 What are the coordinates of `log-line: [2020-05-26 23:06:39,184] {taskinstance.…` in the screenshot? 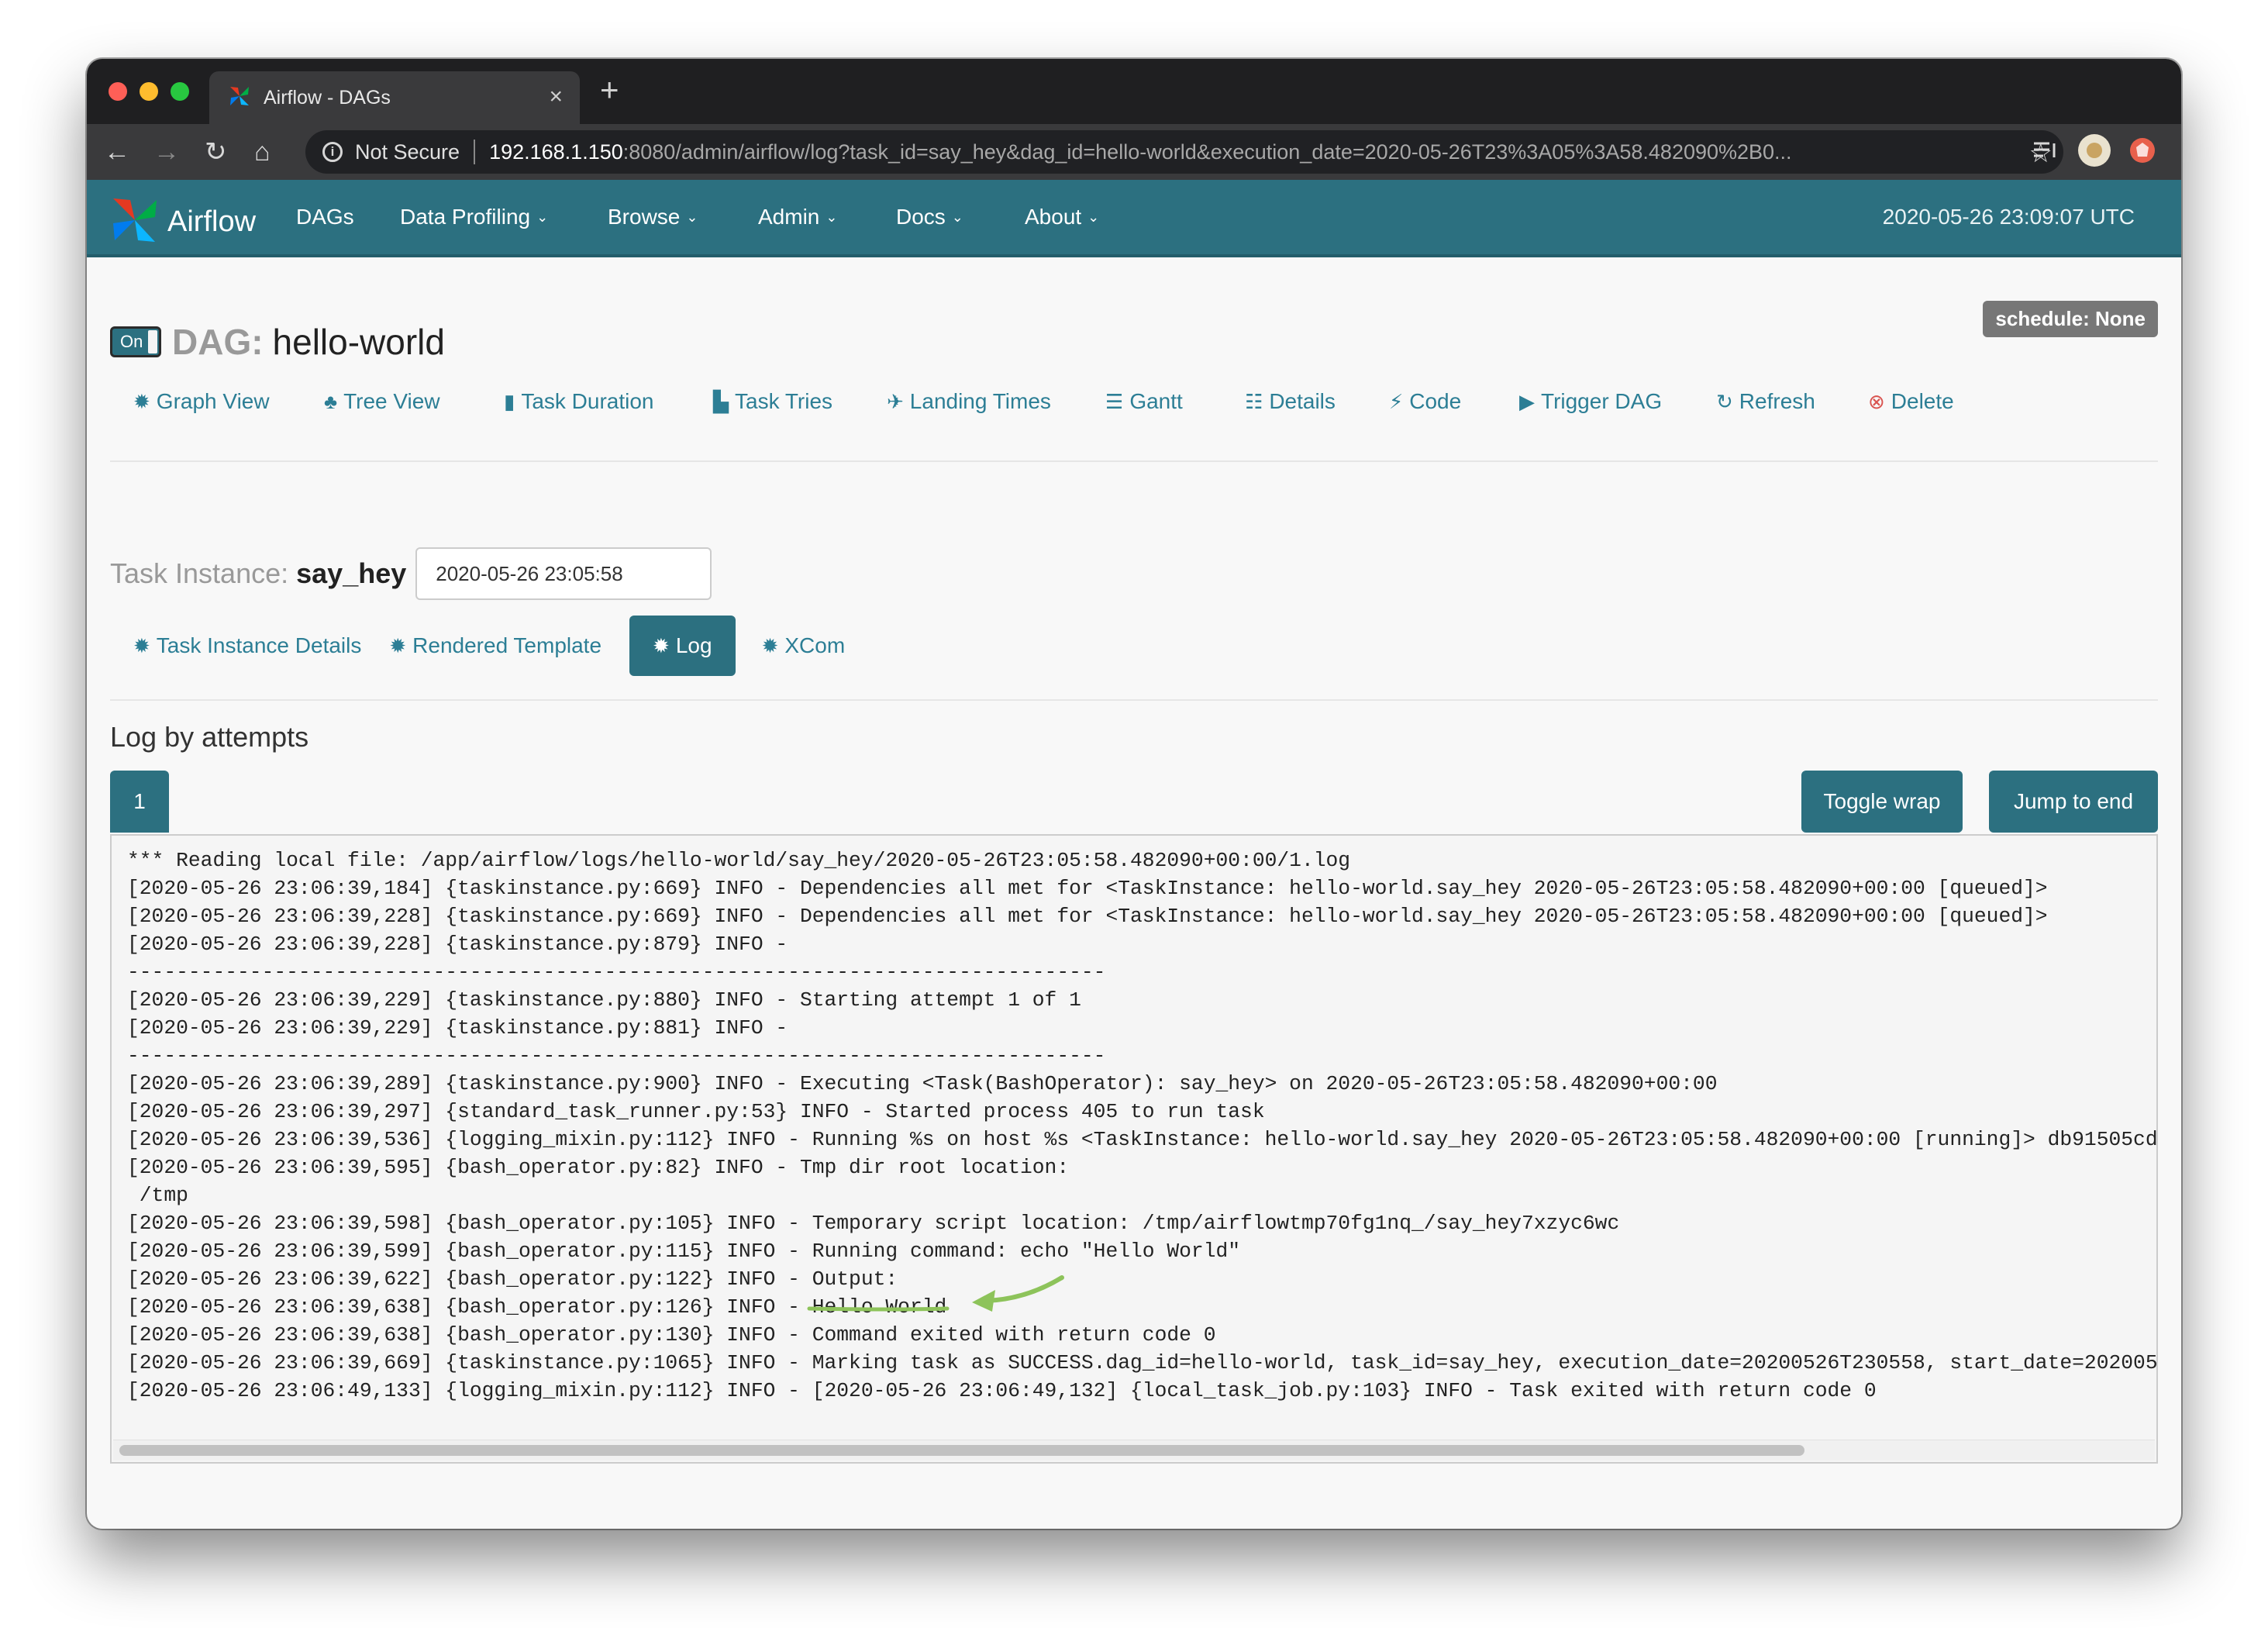 It's located at (1087, 888).